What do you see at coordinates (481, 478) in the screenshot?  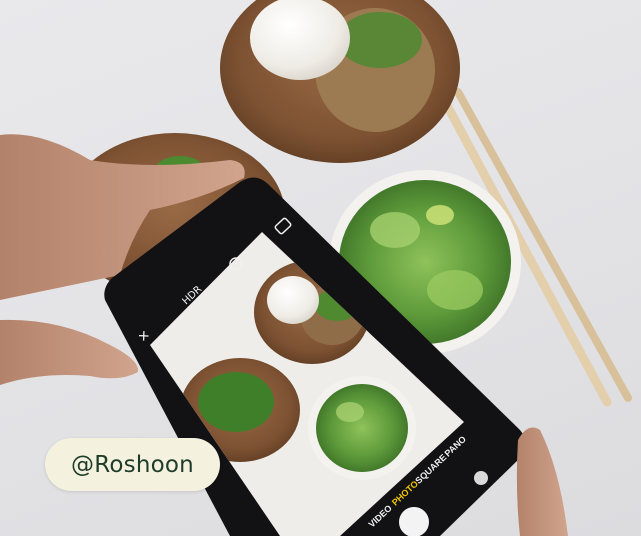 I see `camera-flip-icon` at bounding box center [481, 478].